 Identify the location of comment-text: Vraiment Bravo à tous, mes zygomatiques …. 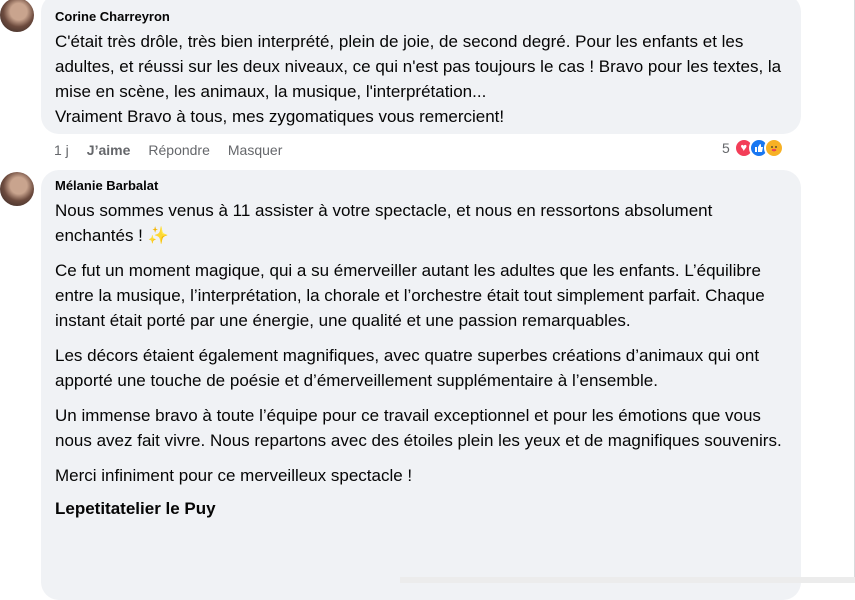
(280, 116).